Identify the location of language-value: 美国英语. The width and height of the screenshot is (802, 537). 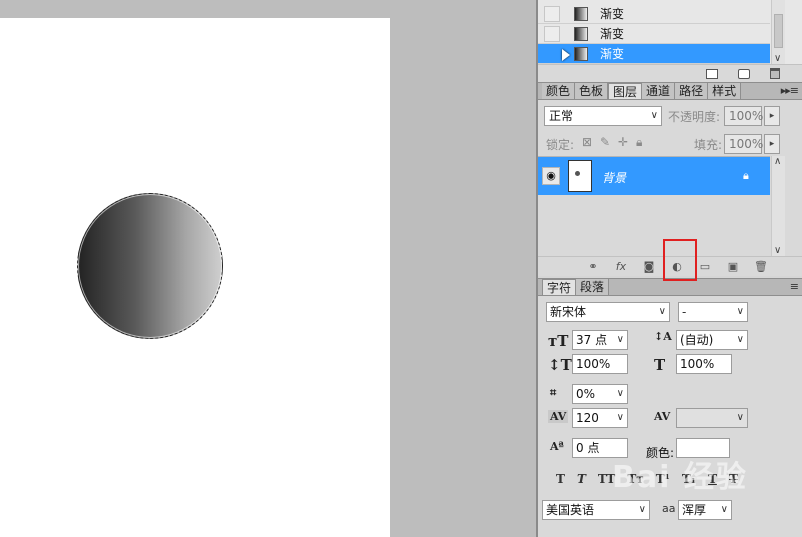
(570, 510).